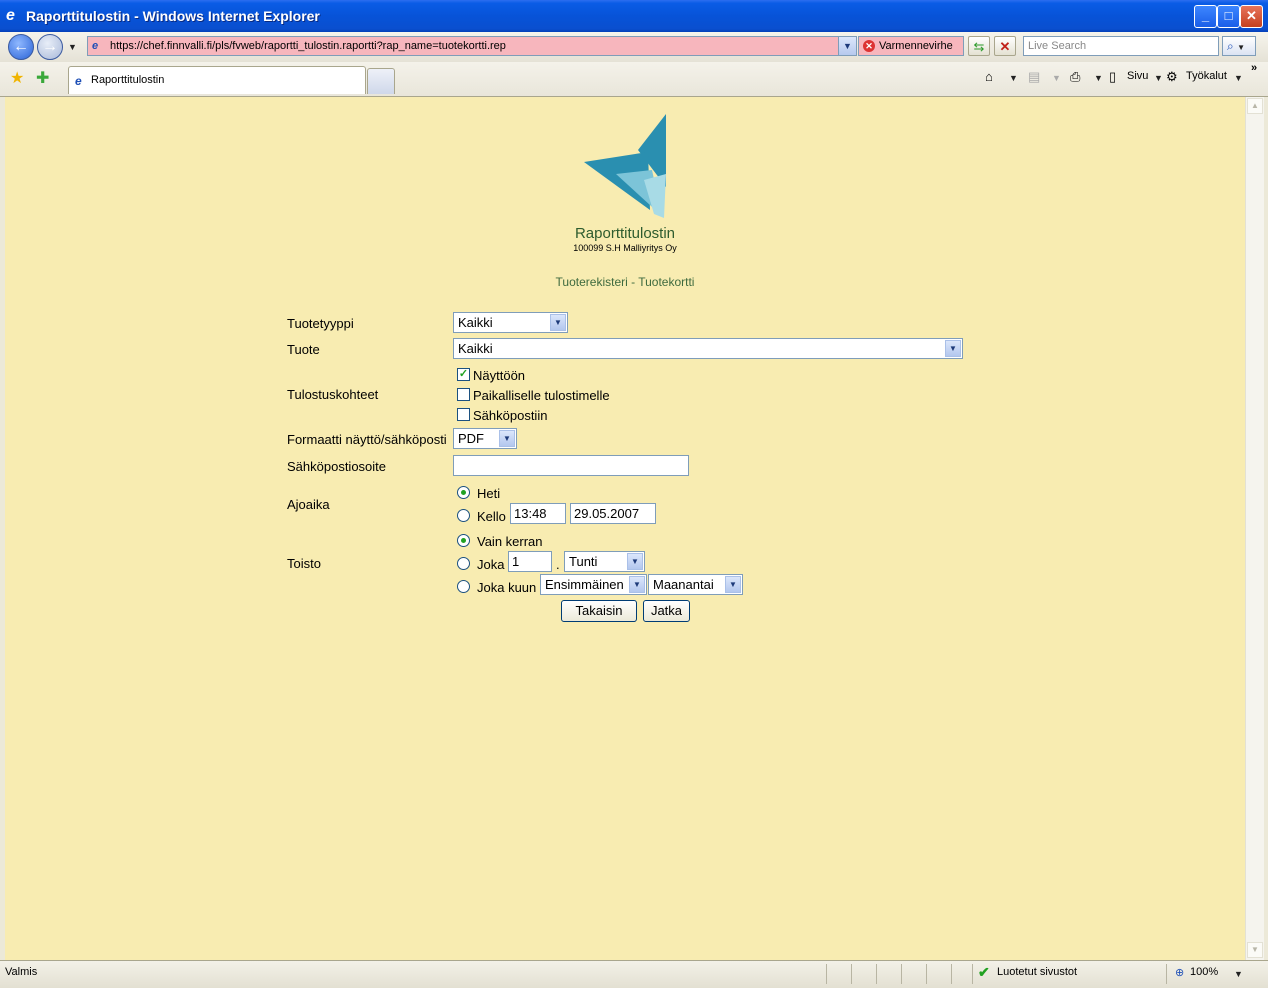 This screenshot has width=1268, height=988. Describe the element at coordinates (583, 561) in the screenshot. I see `repeat-unit-value: Tunti` at that location.